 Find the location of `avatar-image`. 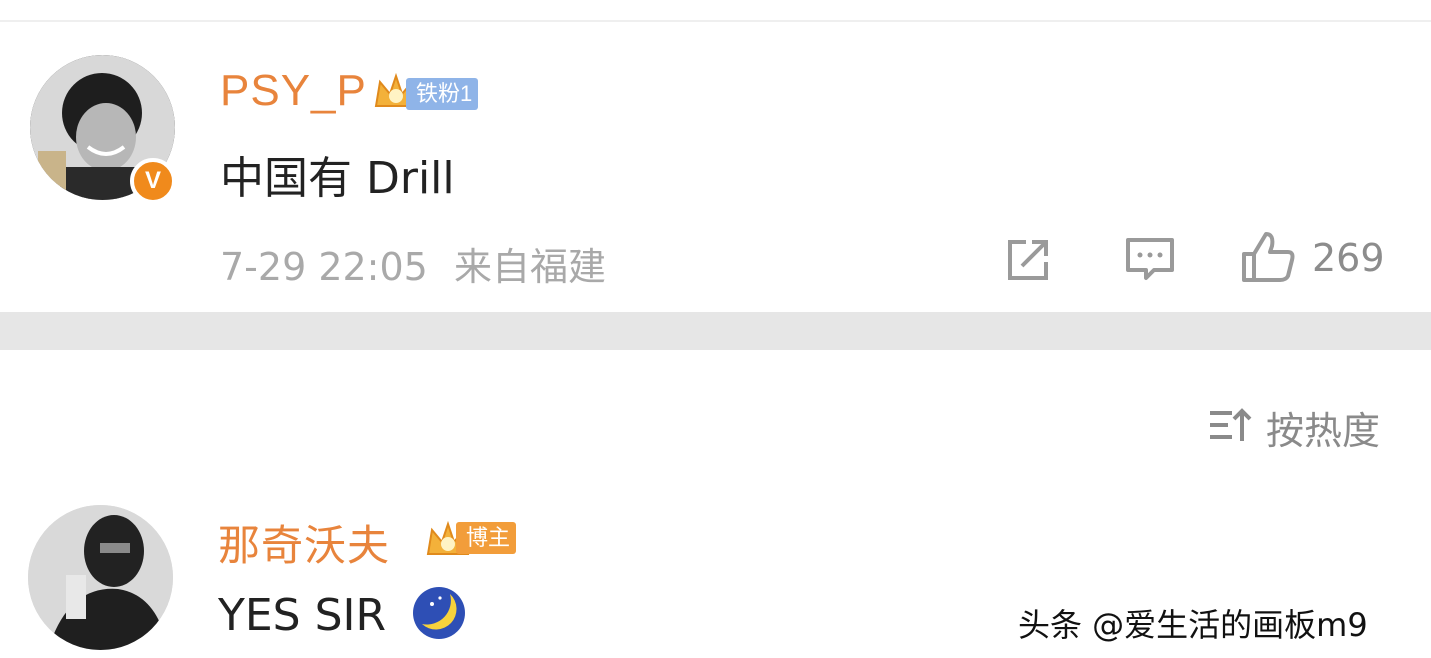

avatar-image is located at coordinates (100, 577).